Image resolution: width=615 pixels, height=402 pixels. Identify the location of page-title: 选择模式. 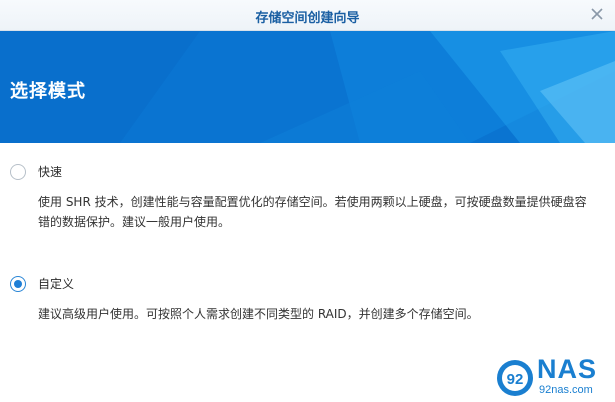
(48, 91).